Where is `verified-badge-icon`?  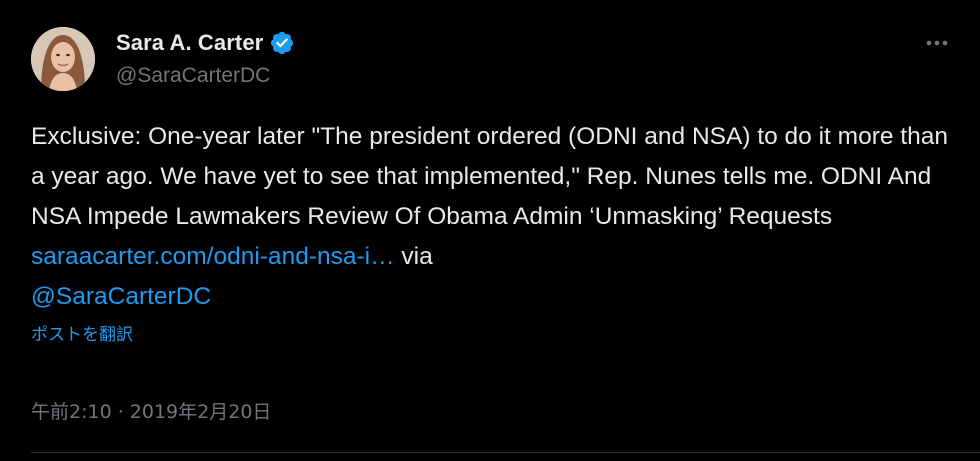 verified-badge-icon is located at coordinates (282, 43).